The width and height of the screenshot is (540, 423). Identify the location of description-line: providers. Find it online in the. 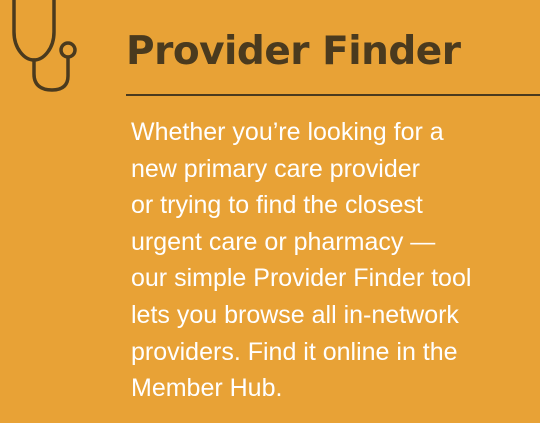
(294, 351).